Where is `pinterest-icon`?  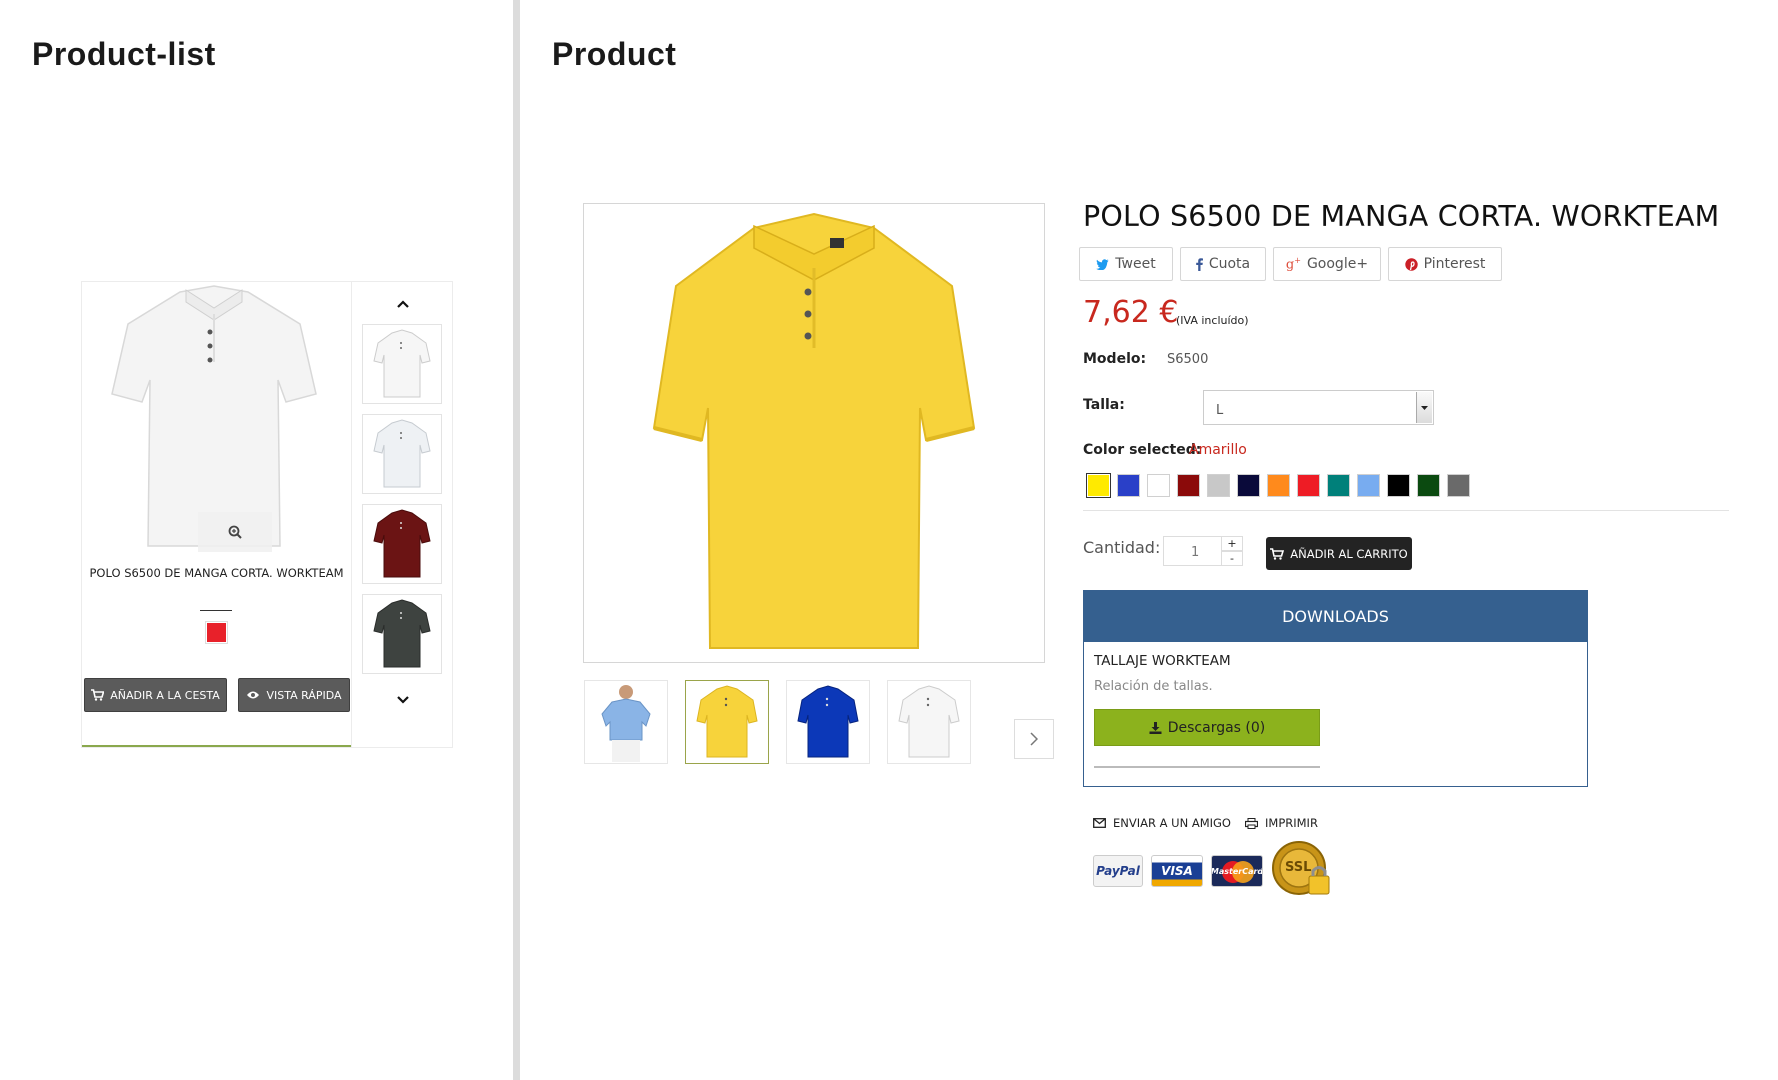 pinterest-icon is located at coordinates (1411, 264).